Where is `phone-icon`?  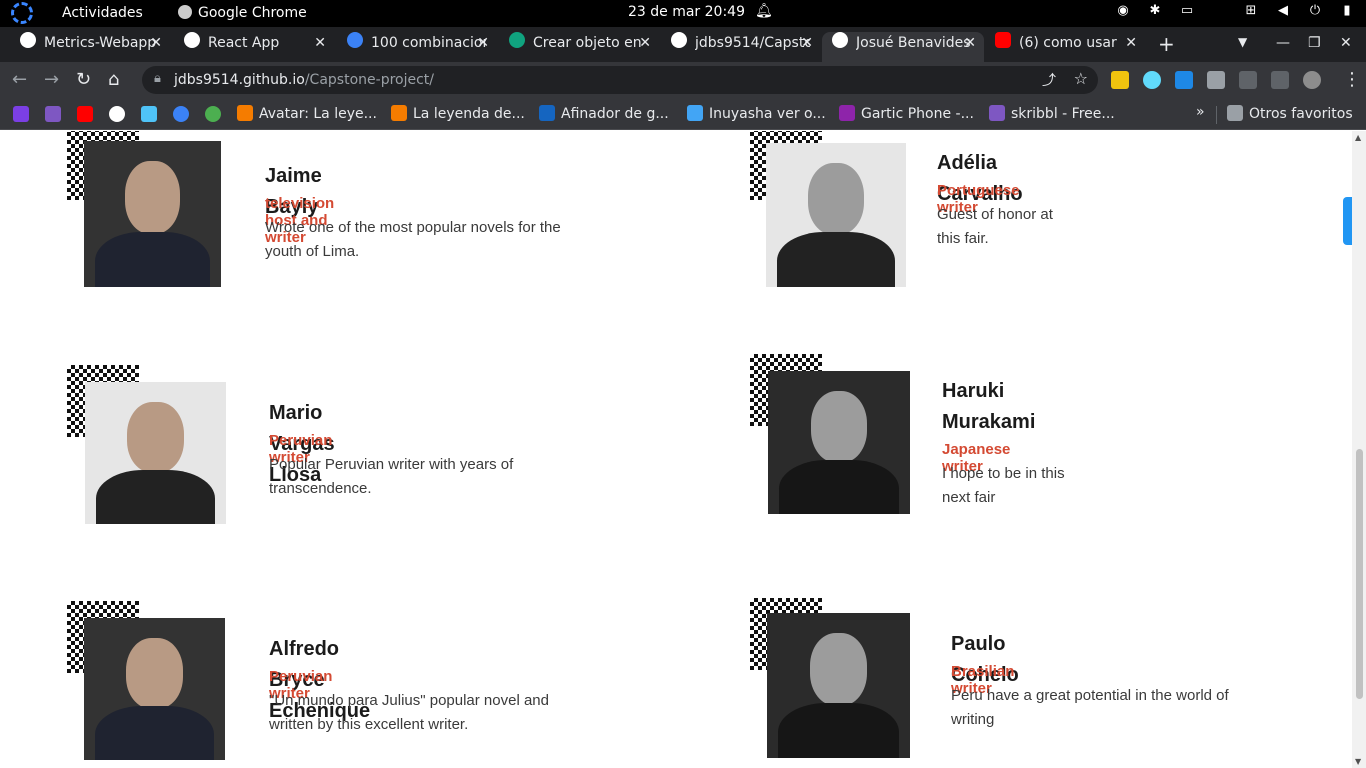
phone-icon is located at coordinates (847, 113).